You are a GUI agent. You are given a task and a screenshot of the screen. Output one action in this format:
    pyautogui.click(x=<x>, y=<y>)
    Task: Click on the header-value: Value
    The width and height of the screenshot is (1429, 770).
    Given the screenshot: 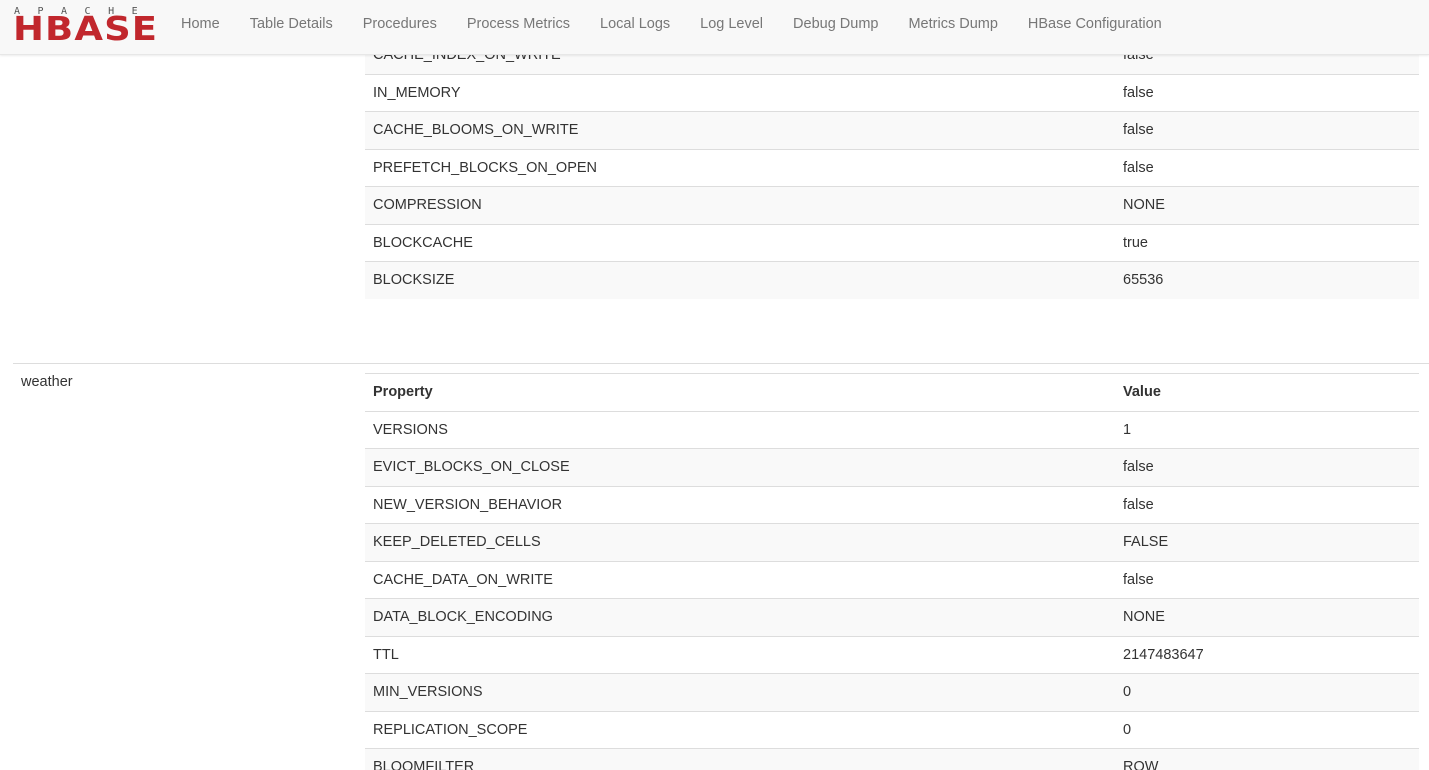 What is the action you would take?
    pyautogui.click(x=1142, y=392)
    